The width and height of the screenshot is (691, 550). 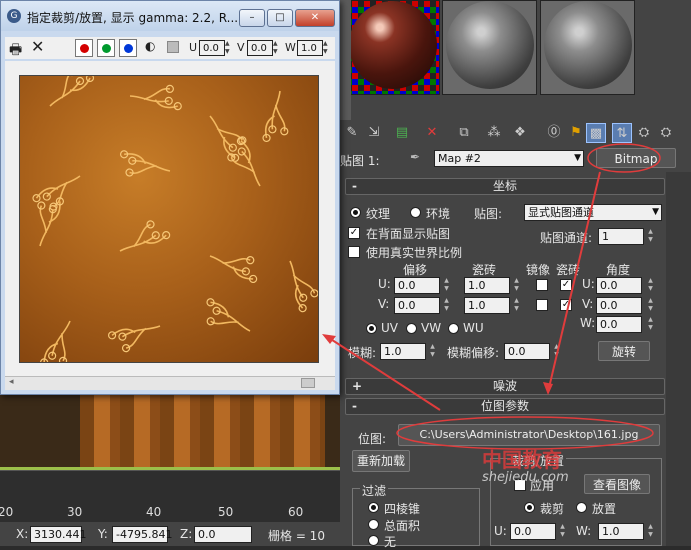 What do you see at coordinates (373, 524) in the screenshot?
I see `summed-area-radio` at bounding box center [373, 524].